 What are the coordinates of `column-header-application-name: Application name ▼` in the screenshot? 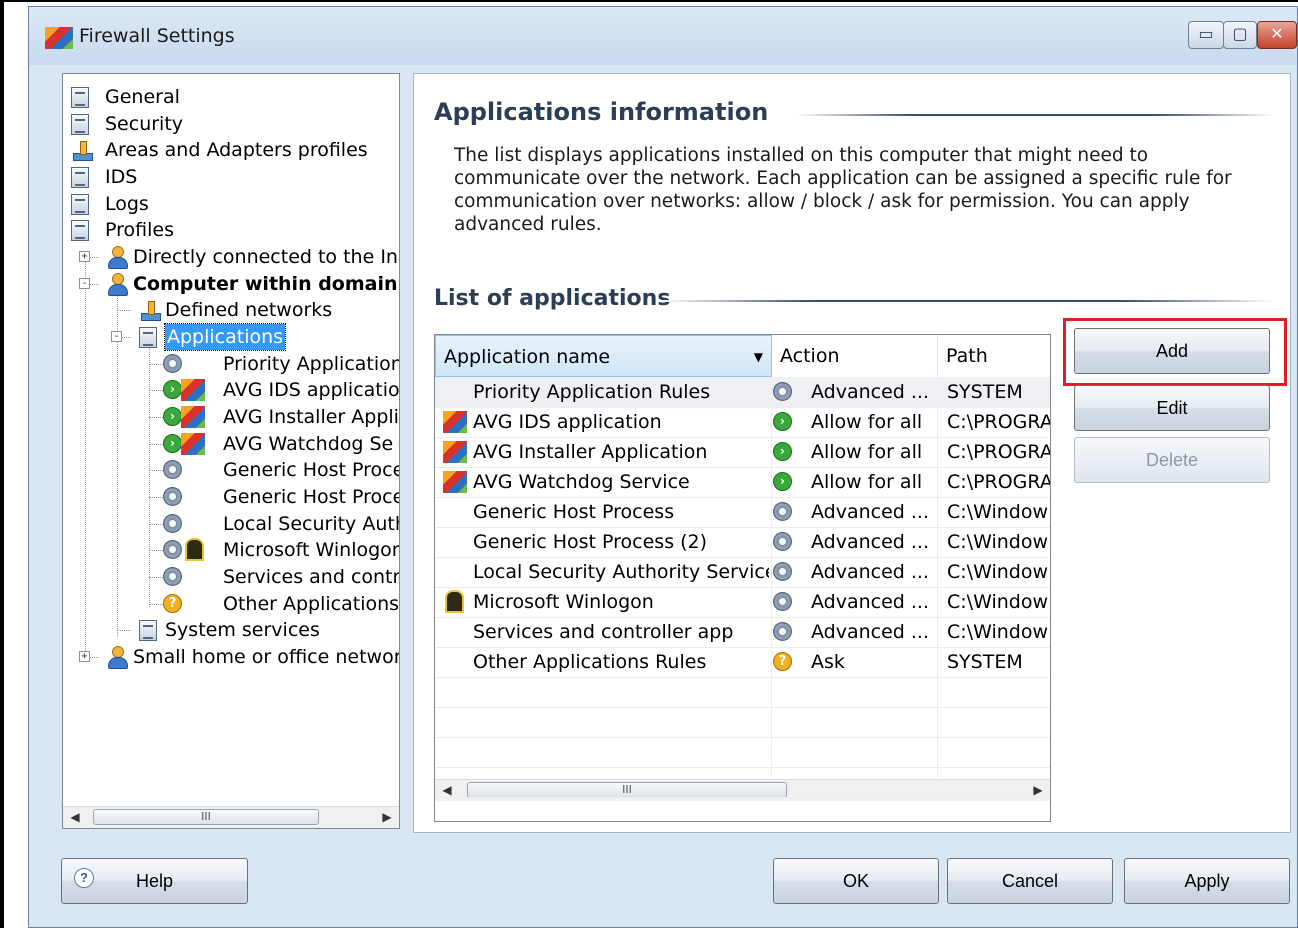 It's located at (603, 356).